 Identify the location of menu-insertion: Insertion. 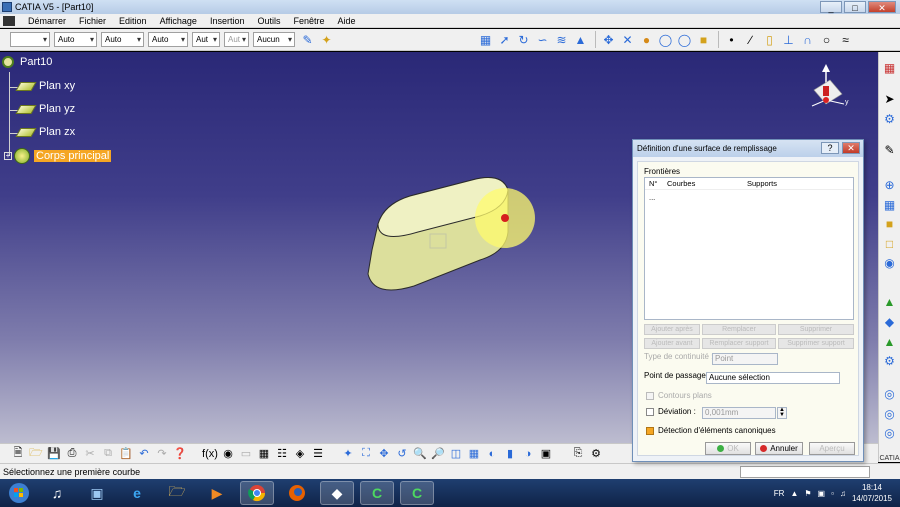
(227, 21).